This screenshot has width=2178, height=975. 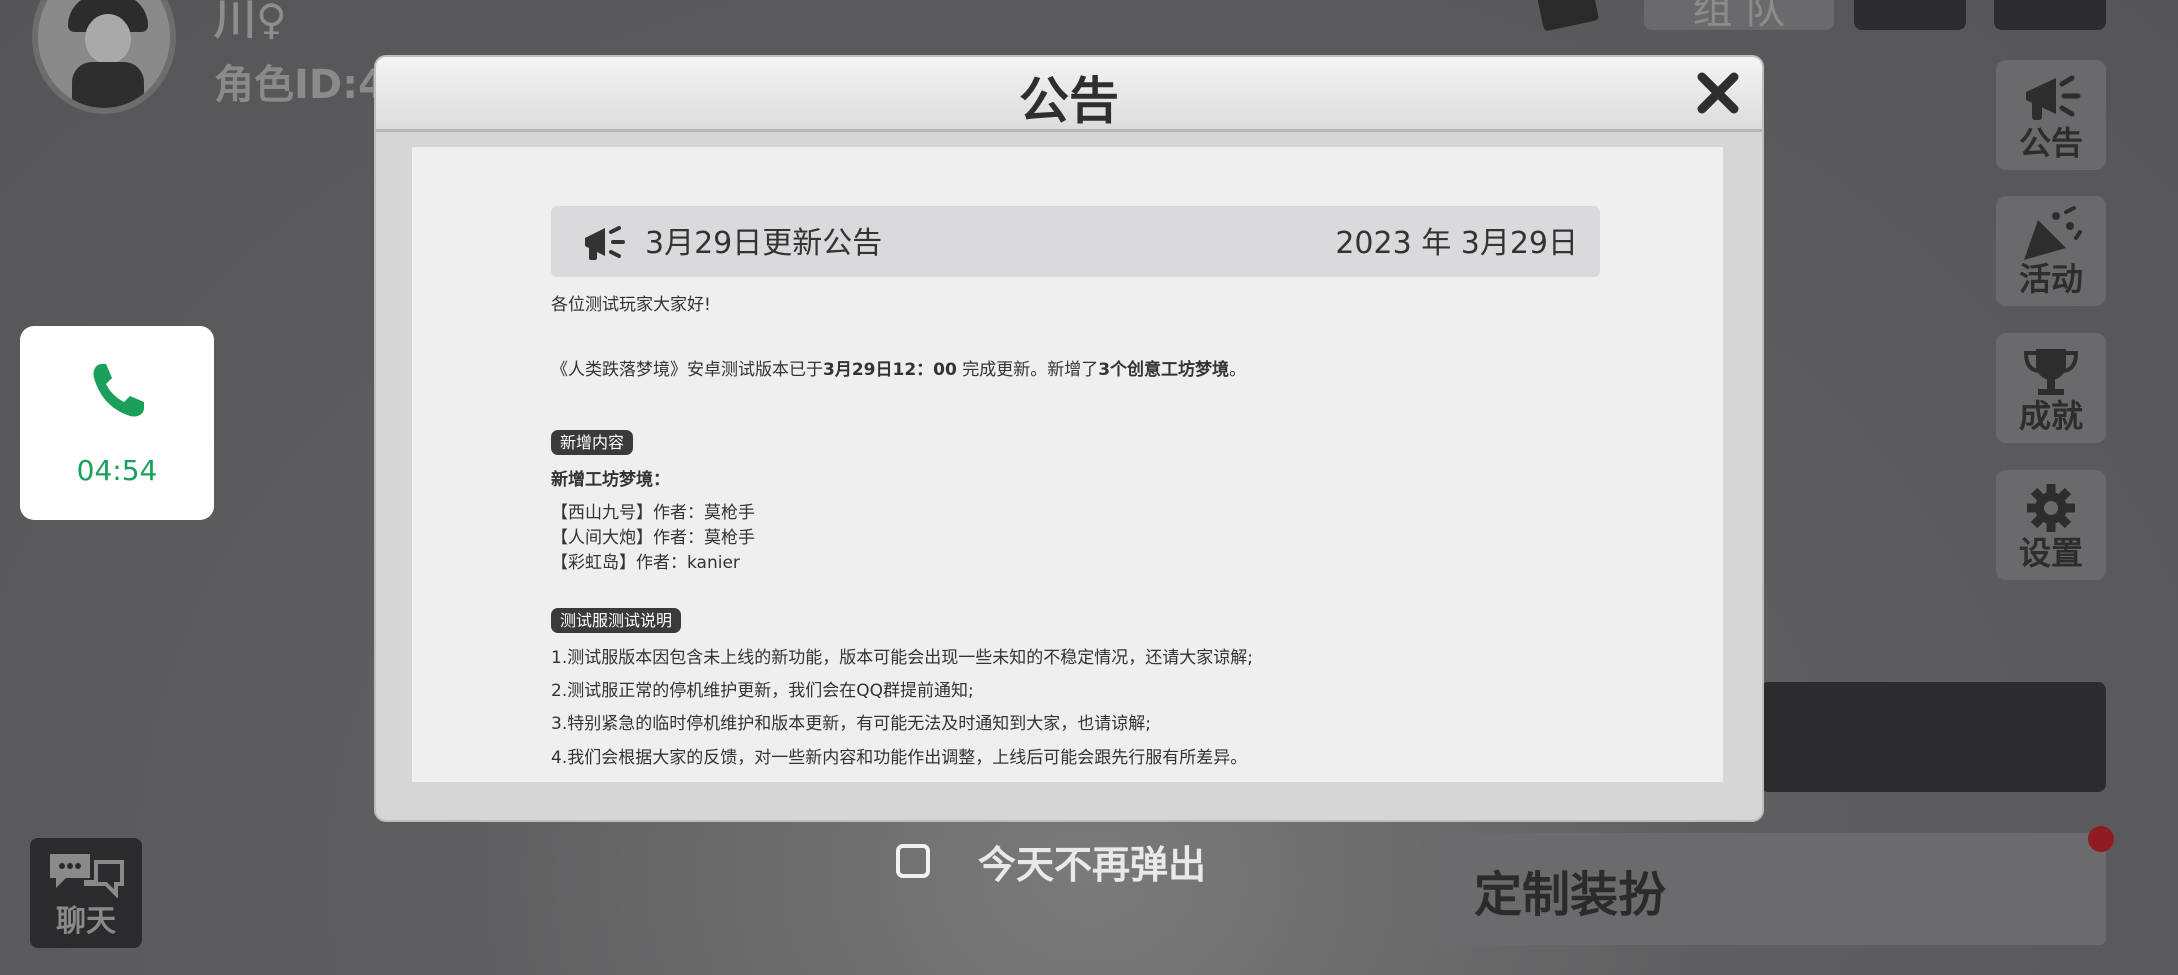 What do you see at coordinates (653, 538) in the screenshot?
I see `workshop-item: 【人间大炮】作者：莫枪手` at bounding box center [653, 538].